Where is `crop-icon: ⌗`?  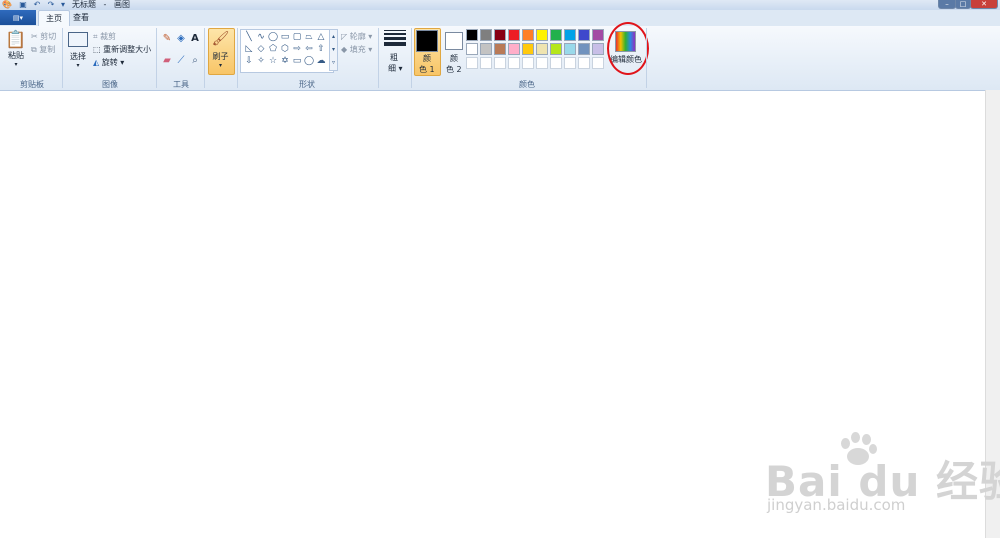 crop-icon: ⌗ is located at coordinates (95, 36).